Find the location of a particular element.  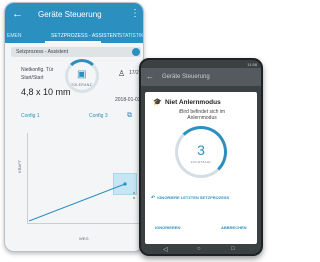

tab-first: EMEN is located at coordinates (14, 36).